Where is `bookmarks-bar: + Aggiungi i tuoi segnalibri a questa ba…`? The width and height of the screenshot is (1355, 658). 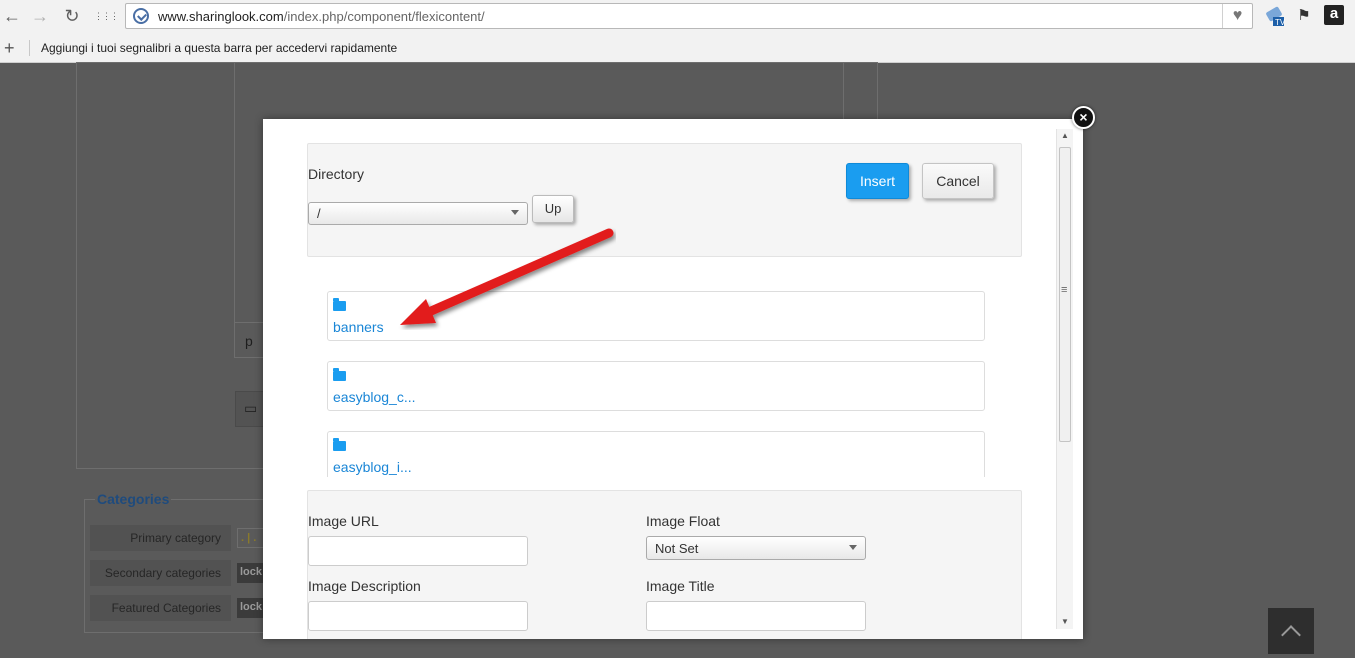
bookmarks-bar: + Aggiungi i tuoi segnalibri a questa ba… is located at coordinates (677, 48).